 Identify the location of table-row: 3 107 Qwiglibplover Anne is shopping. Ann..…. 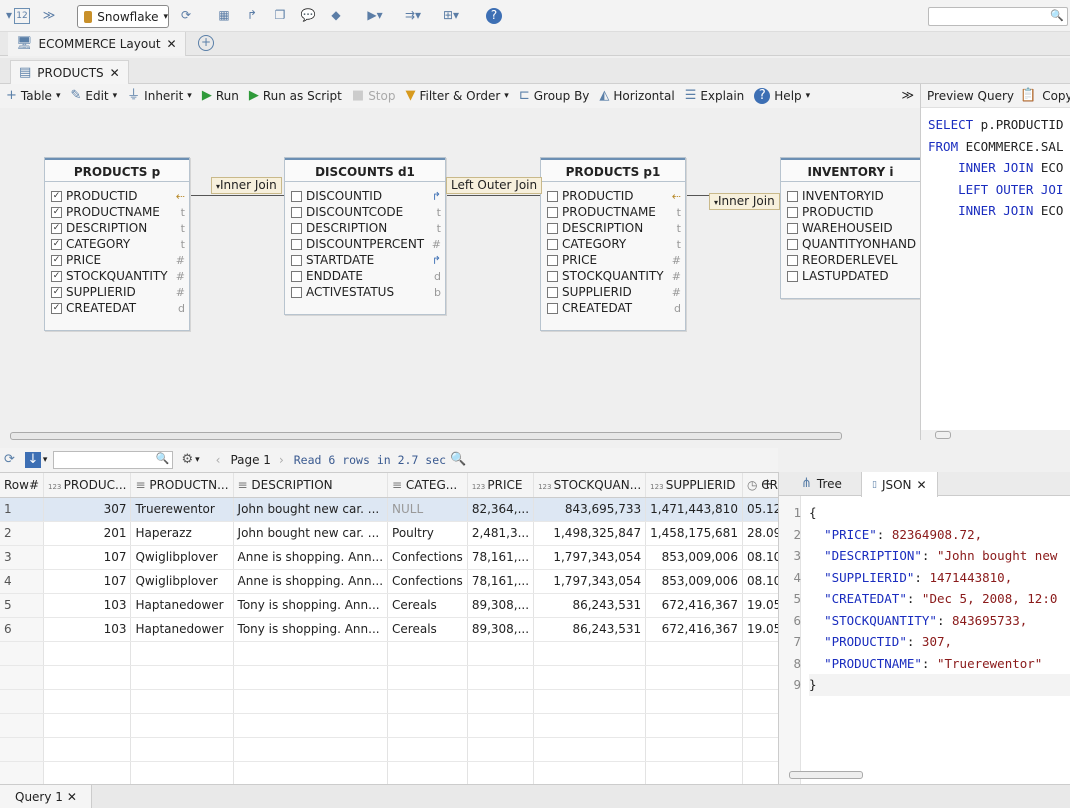
(418, 557).